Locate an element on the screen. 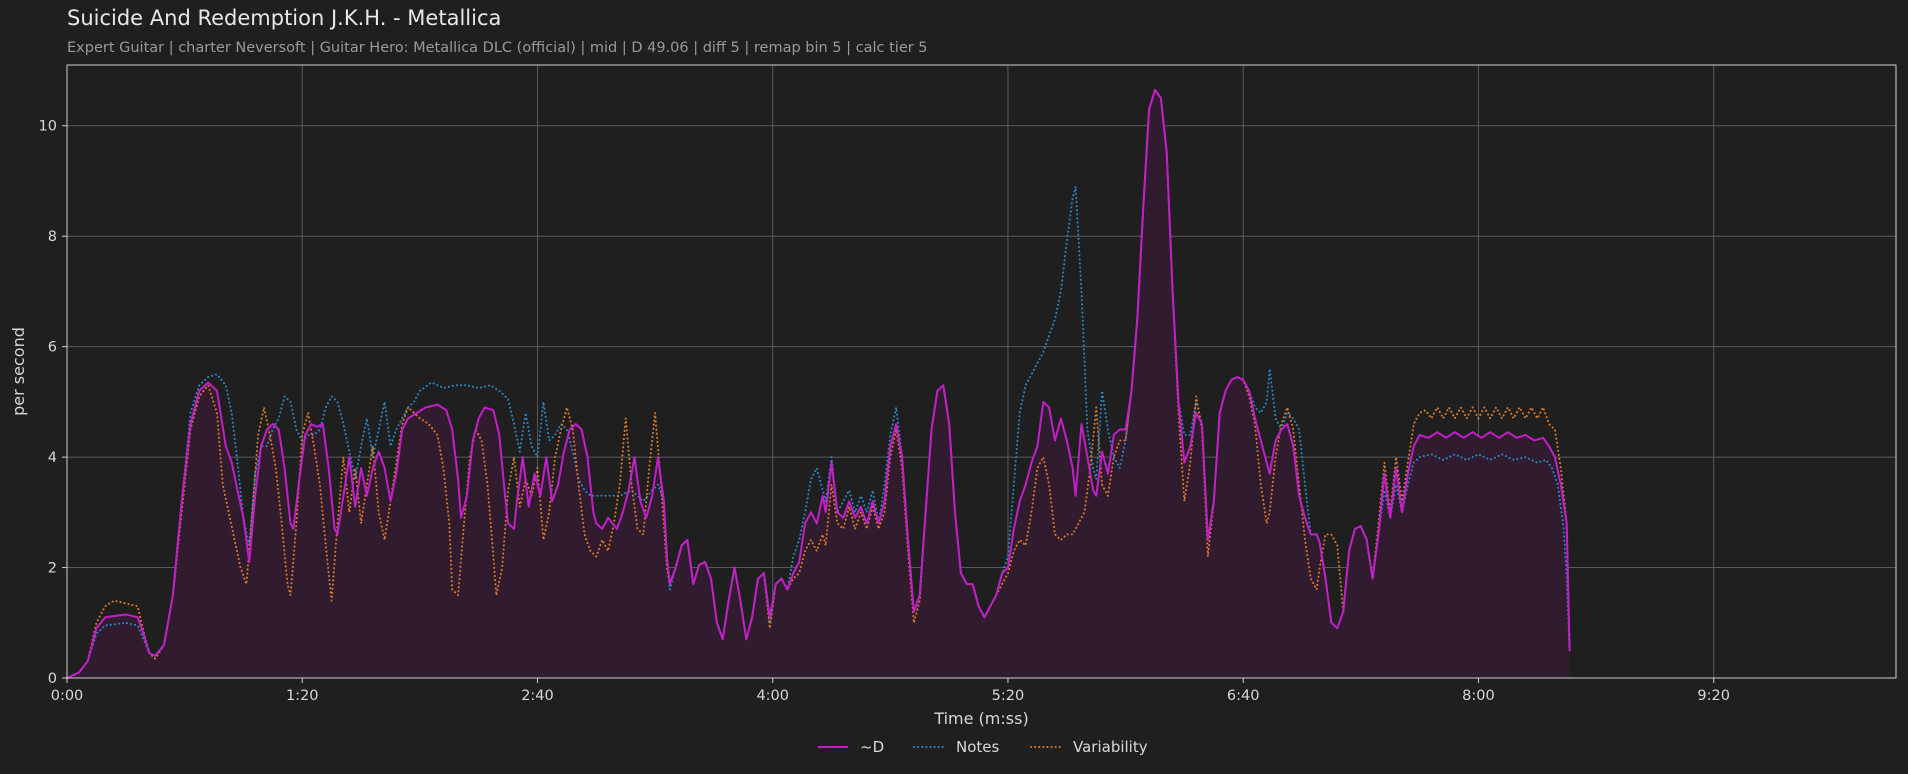 Image resolution: width=1908 pixels, height=774 pixels. x-tick-label: 0:00 is located at coordinates (67, 696).